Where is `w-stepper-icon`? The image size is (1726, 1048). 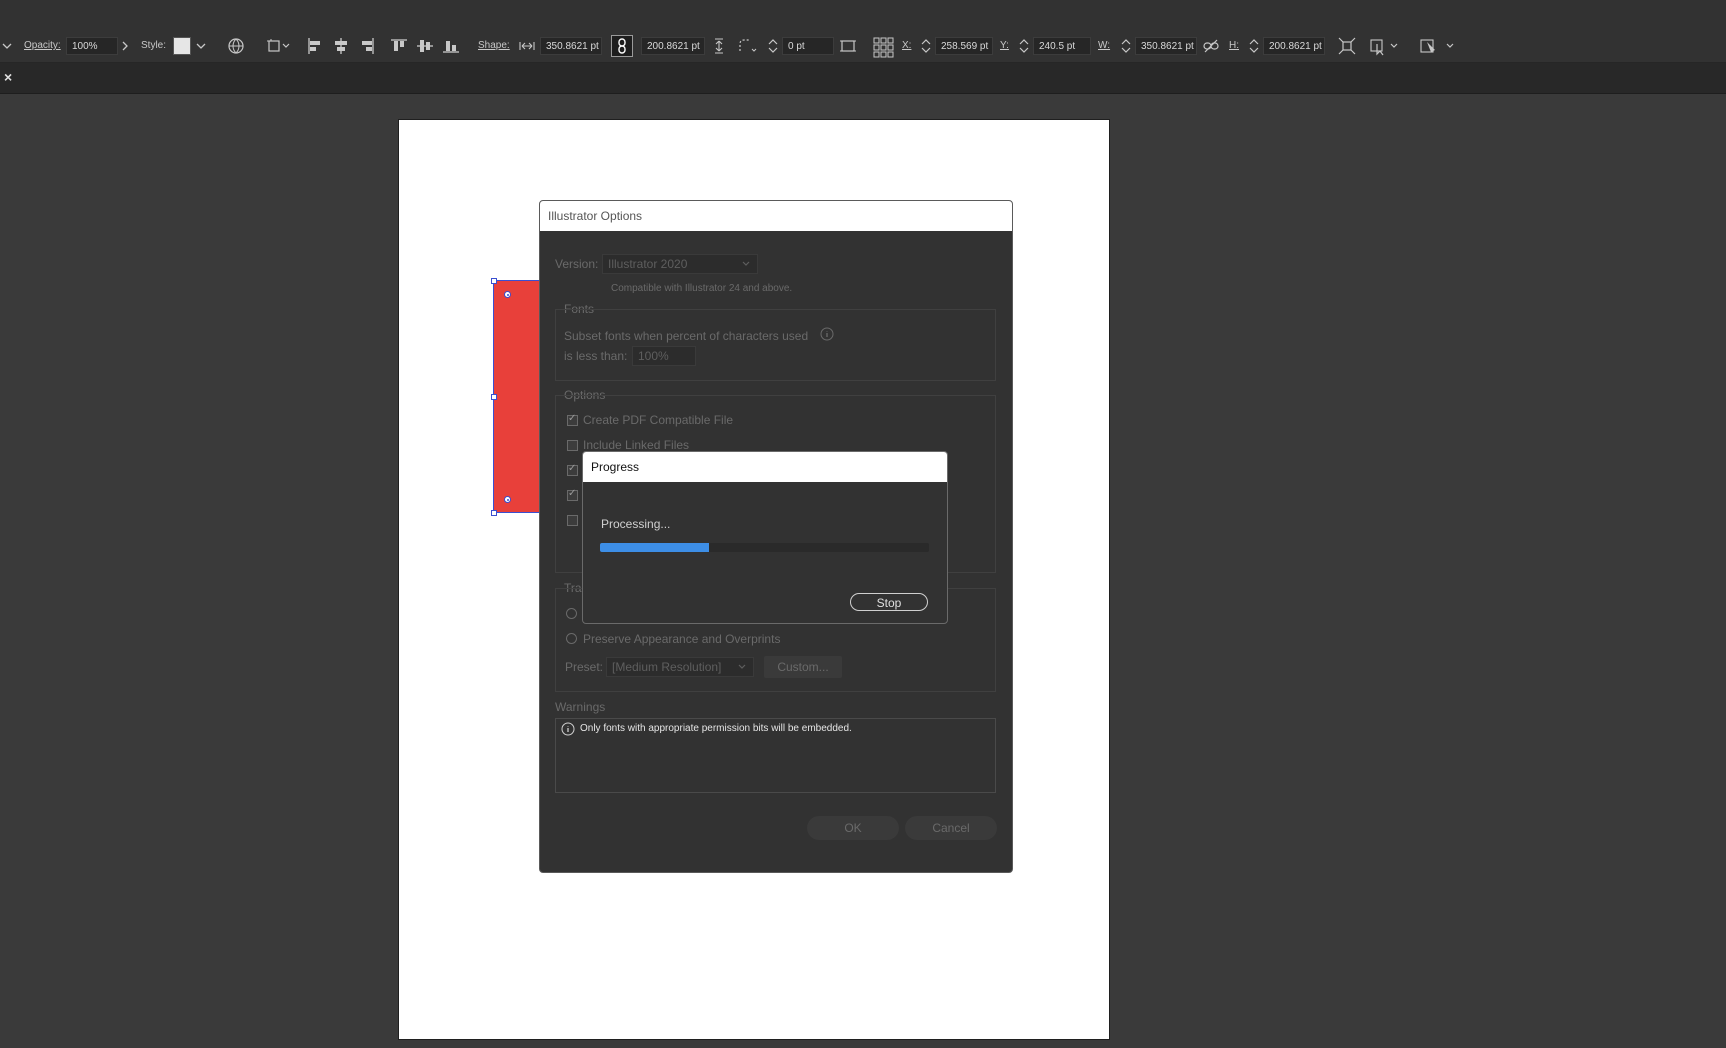
w-stepper-icon is located at coordinates (1126, 46).